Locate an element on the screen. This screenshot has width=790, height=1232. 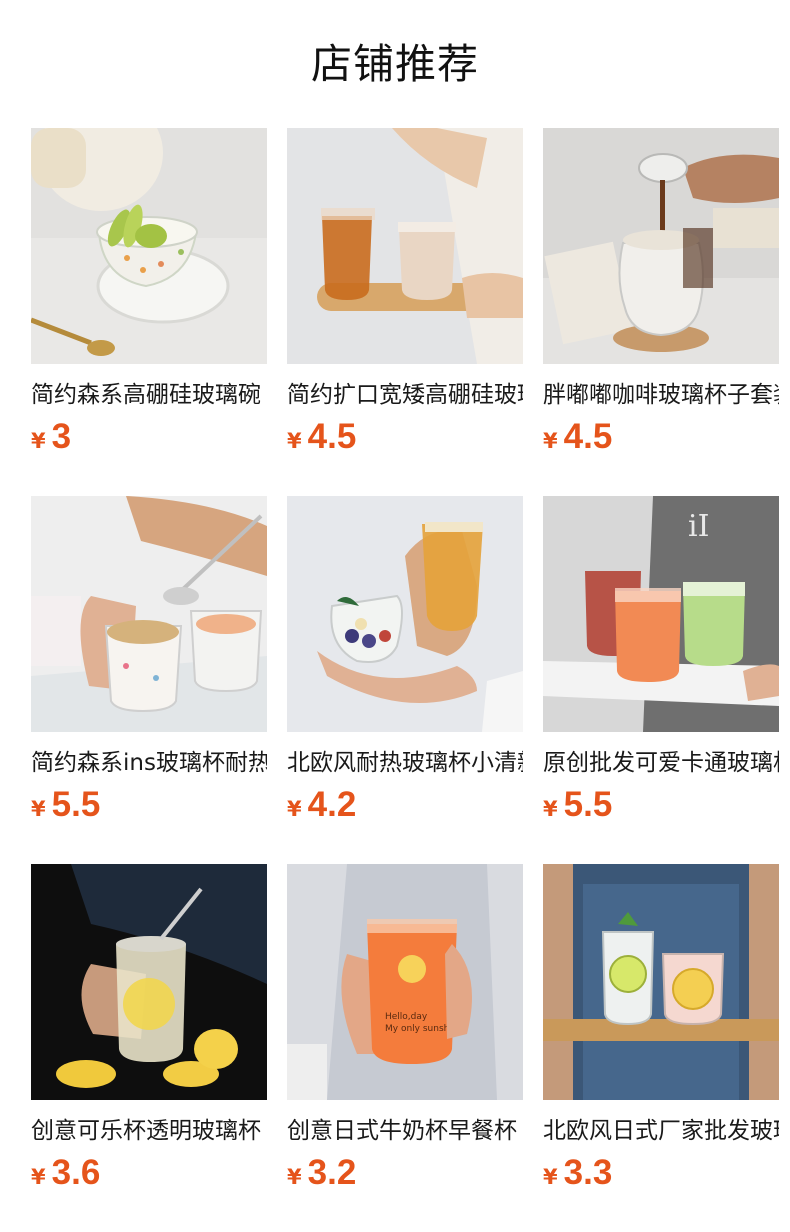
product-name: 简约森系高硼硅玻璃碗 is located at coordinates (149, 395).